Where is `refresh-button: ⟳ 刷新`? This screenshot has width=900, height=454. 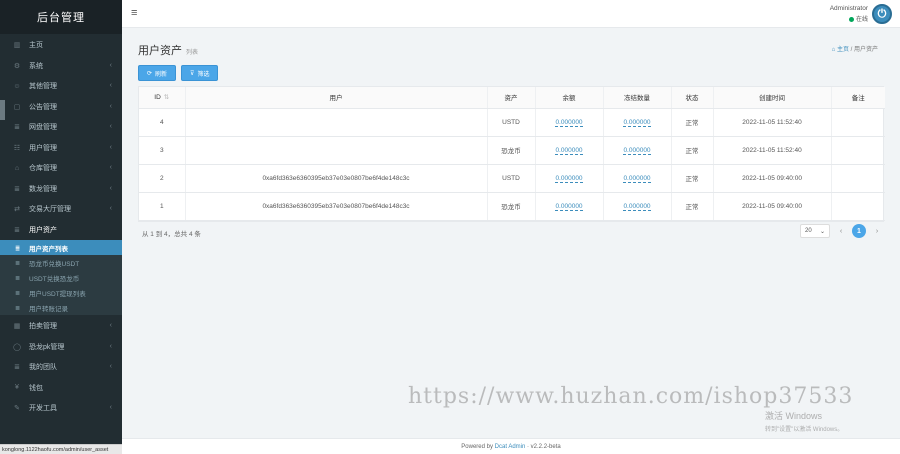 refresh-button: ⟳ 刷新 is located at coordinates (157, 73).